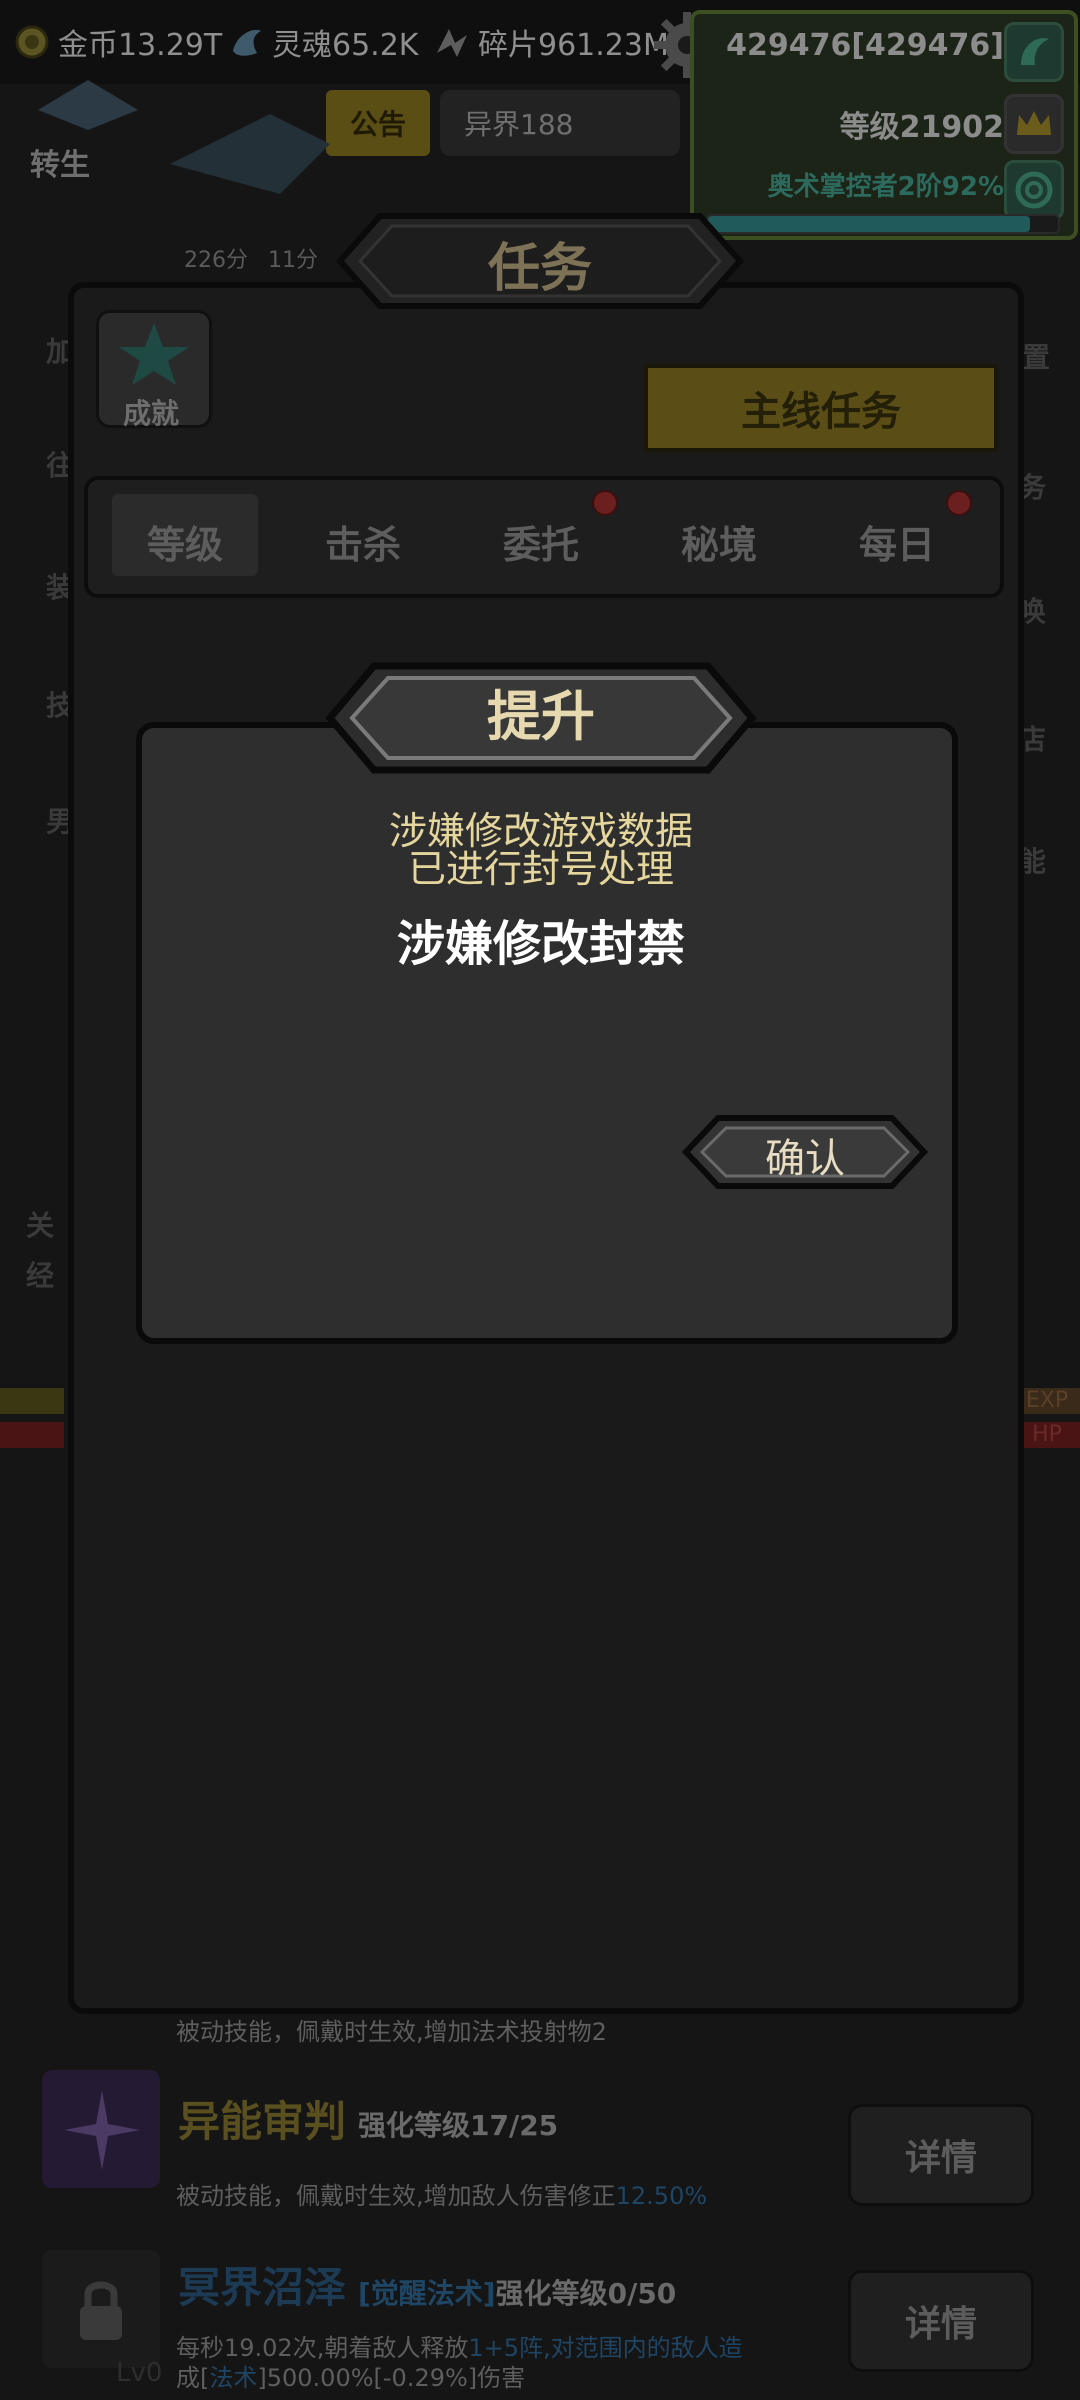 Image resolution: width=1080 pixels, height=2400 pixels. I want to click on skill-1-desc: 被动技能，佩戴时生效,增加法术投射物2, so click(391, 2032).